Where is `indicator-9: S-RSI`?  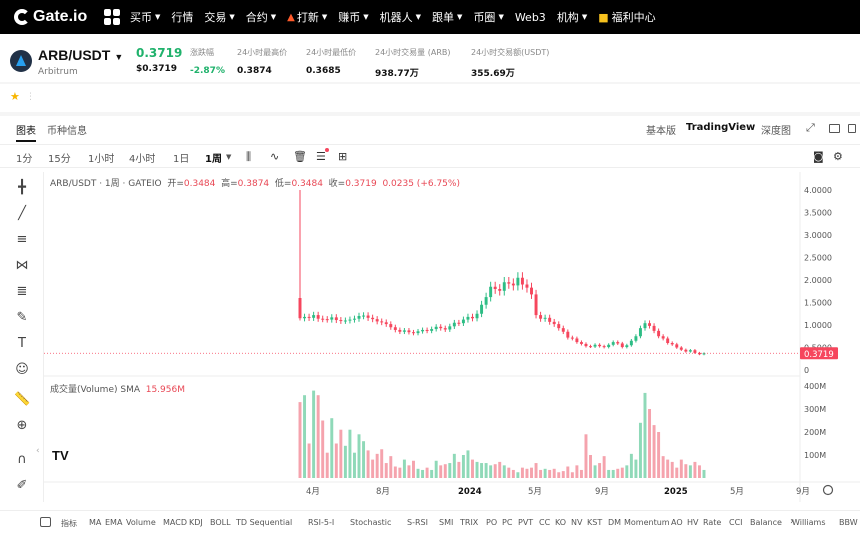 indicator-9: S-RSI is located at coordinates (417, 522).